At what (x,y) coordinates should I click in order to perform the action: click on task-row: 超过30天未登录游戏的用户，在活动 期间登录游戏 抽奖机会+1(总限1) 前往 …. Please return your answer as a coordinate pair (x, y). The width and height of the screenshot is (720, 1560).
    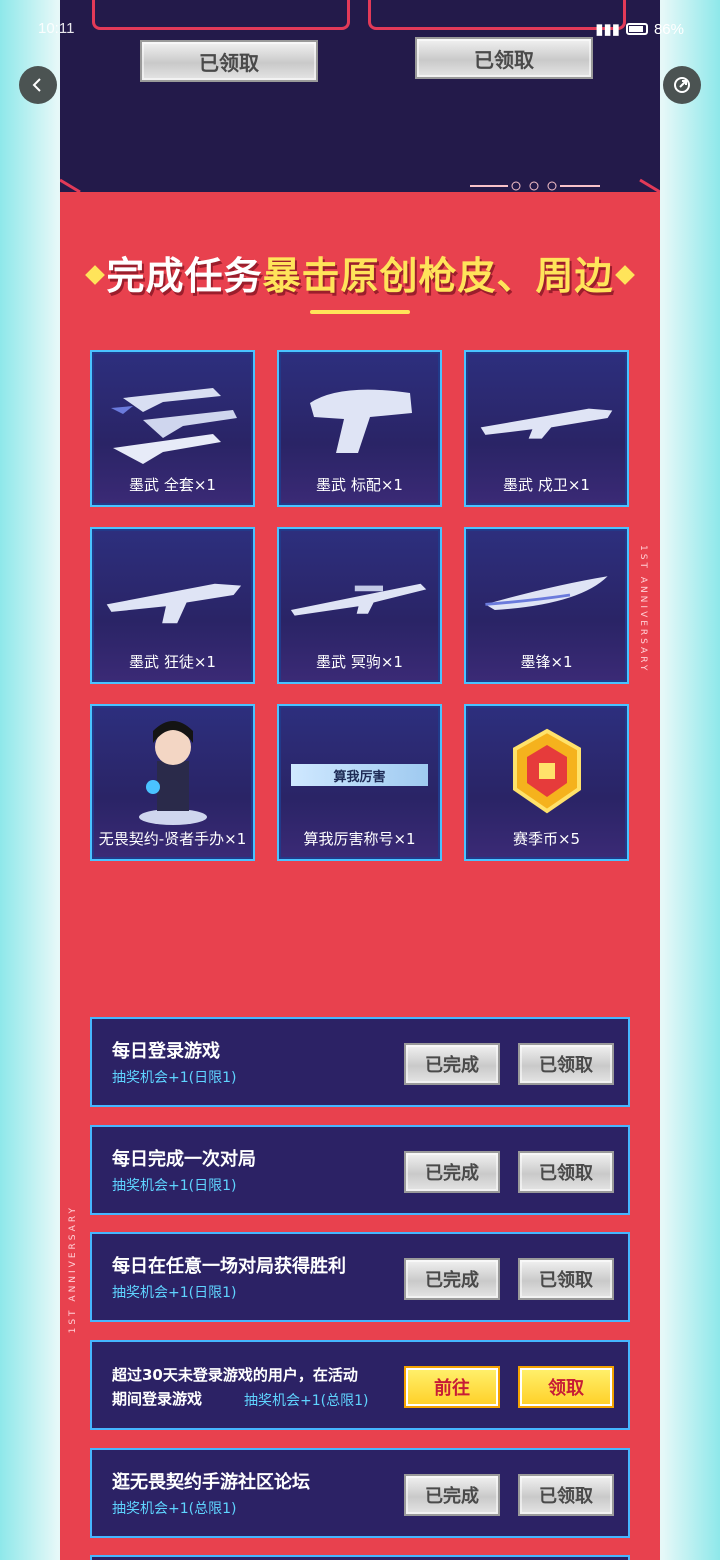
    Looking at the image, I should click on (360, 1385).